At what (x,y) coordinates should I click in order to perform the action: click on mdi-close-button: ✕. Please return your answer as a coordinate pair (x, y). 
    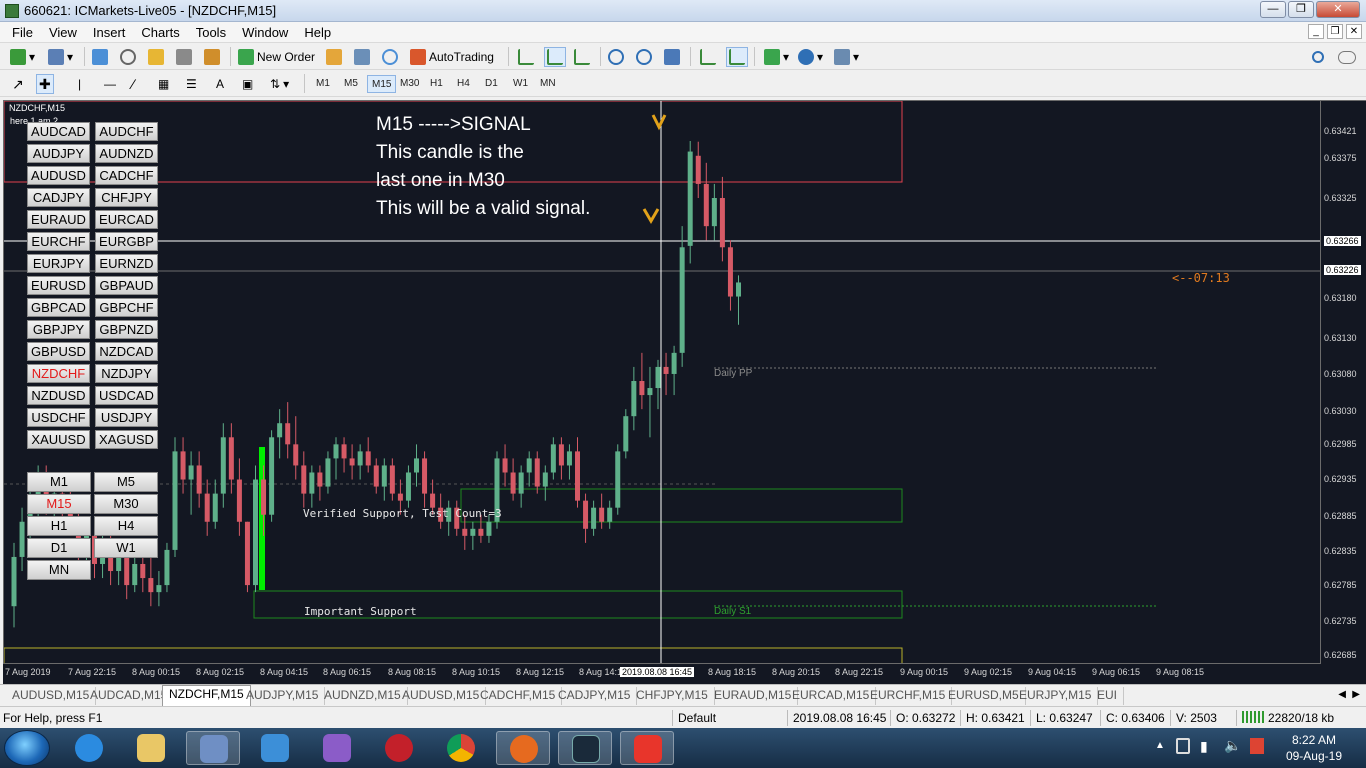
    Looking at the image, I should click on (1354, 31).